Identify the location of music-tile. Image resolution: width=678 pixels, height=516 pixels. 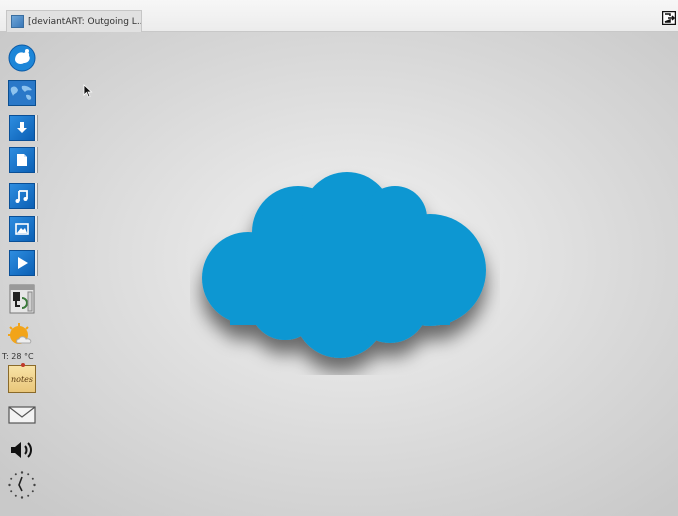
(22, 196).